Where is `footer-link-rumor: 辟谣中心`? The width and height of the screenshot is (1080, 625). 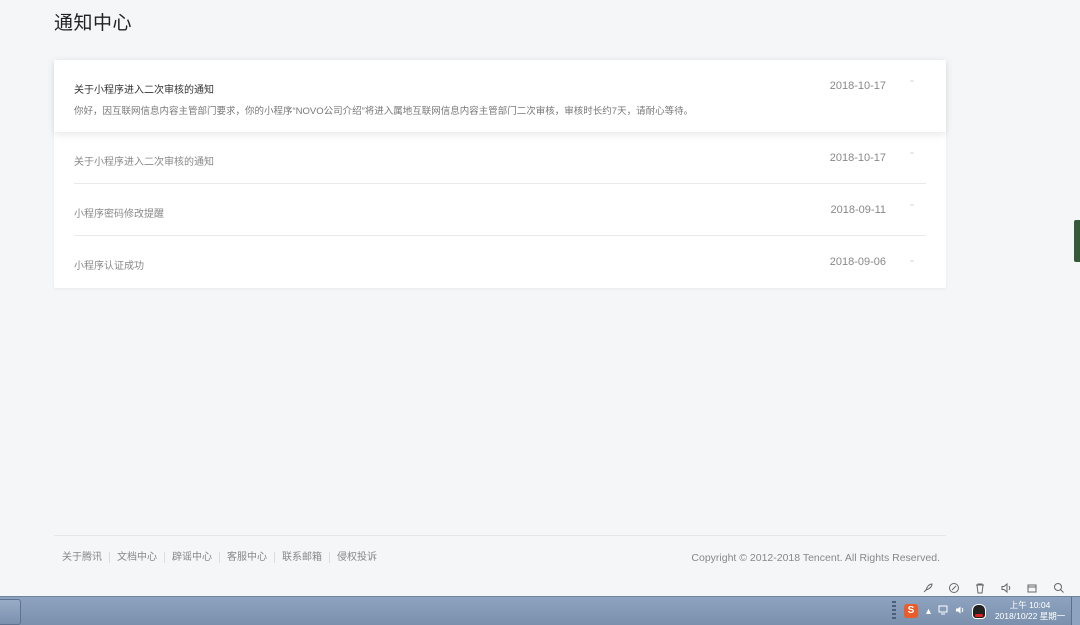
footer-link-rumor: 辟谣中心 is located at coordinates (191, 557).